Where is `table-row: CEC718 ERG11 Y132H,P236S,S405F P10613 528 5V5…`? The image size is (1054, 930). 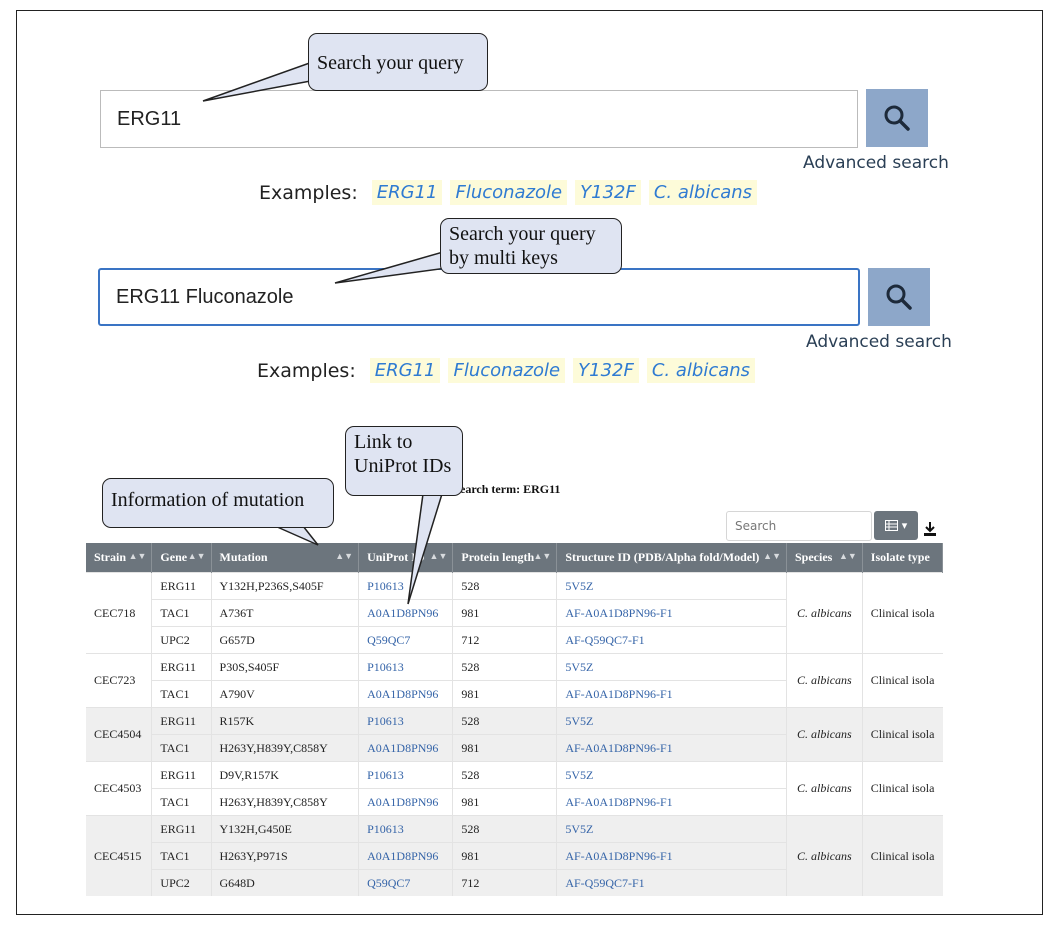
table-row: CEC718 ERG11 Y132H,P236S,S405F P10613 528 5V5… is located at coordinates (514, 613).